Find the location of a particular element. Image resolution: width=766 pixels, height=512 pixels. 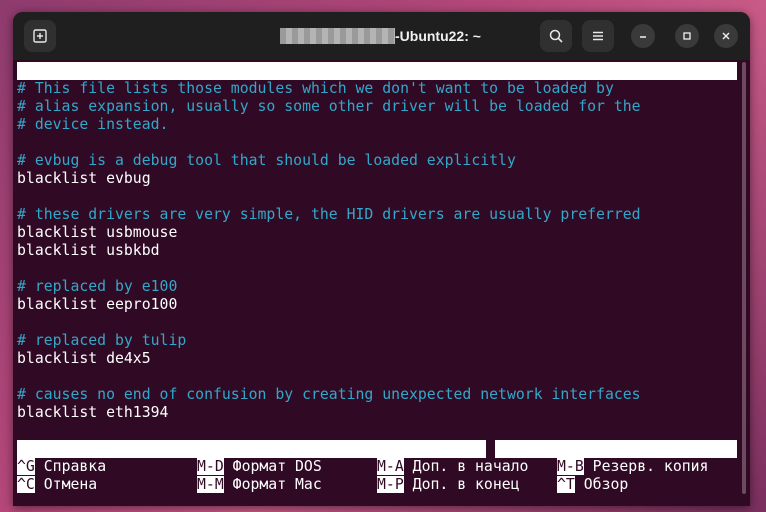

shortcut-item: M-B Резерв. копия is located at coordinates (632, 467).